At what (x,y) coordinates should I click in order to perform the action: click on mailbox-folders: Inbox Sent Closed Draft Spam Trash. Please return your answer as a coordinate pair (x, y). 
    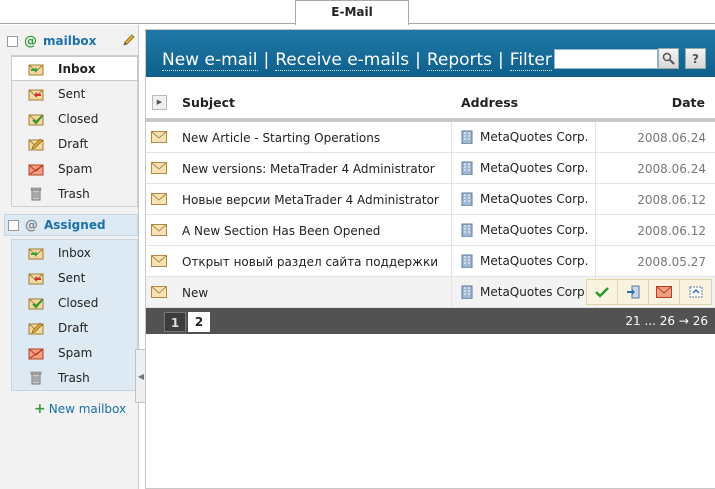
    Looking at the image, I should click on (74, 131).